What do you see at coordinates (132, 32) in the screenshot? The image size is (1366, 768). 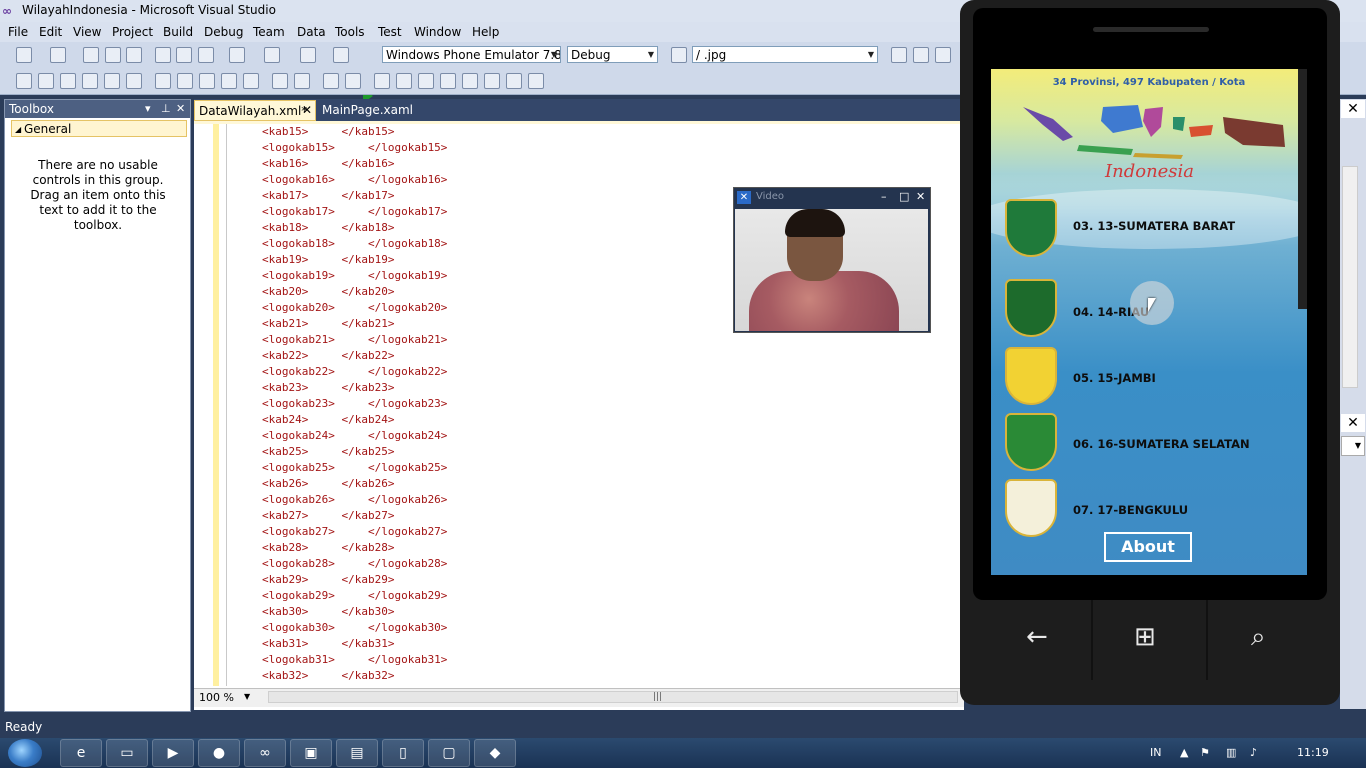 I see `menu-project: Project` at bounding box center [132, 32].